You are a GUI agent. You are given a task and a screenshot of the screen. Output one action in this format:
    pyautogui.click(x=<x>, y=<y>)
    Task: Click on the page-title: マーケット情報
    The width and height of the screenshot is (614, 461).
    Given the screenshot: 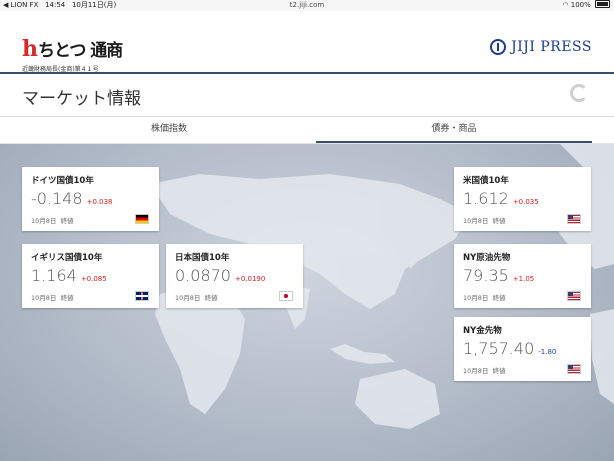 What is the action you would take?
    pyautogui.click(x=81, y=99)
    